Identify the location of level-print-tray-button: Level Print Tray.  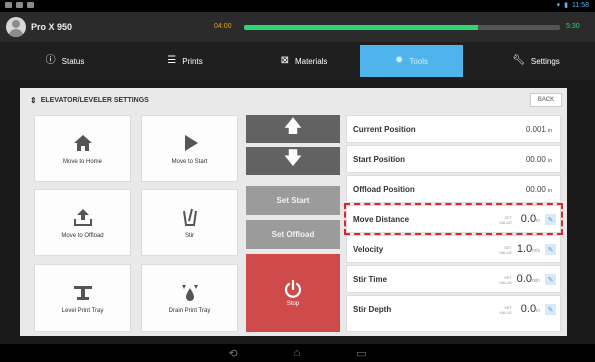
(82, 298).